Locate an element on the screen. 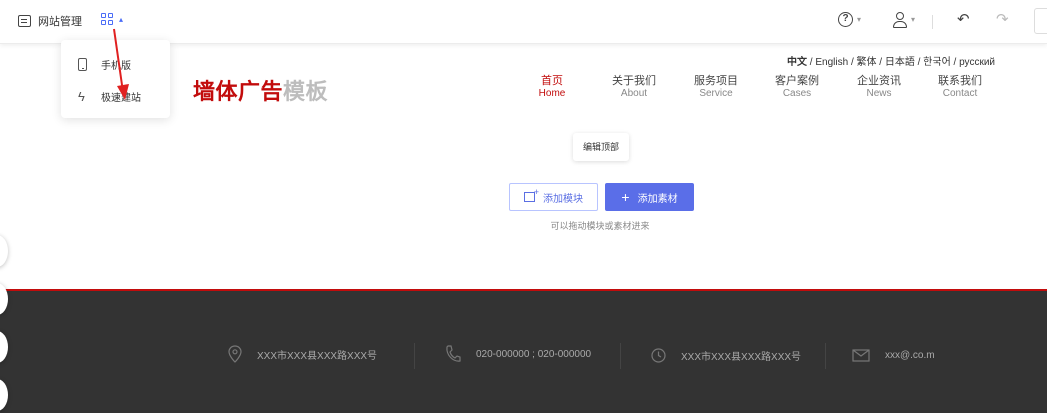 The height and width of the screenshot is (413, 1047). footer-email: xxx@.co.m is located at coordinates (893, 355).